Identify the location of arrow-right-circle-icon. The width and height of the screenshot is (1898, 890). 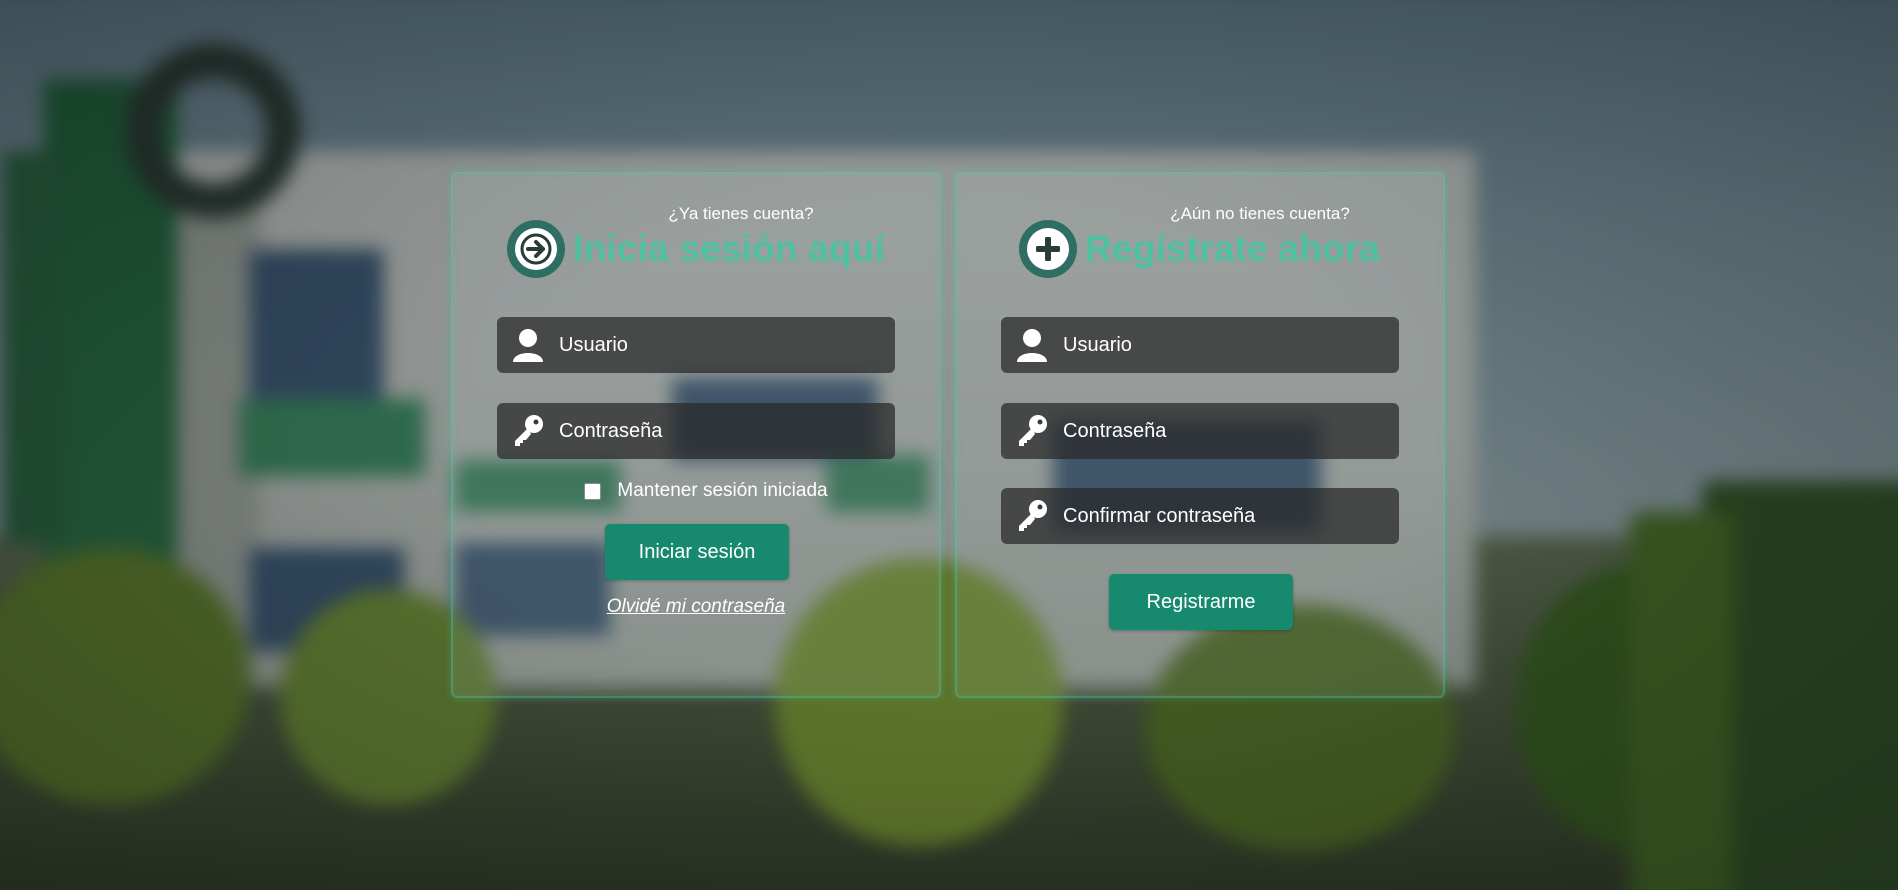
(536, 249).